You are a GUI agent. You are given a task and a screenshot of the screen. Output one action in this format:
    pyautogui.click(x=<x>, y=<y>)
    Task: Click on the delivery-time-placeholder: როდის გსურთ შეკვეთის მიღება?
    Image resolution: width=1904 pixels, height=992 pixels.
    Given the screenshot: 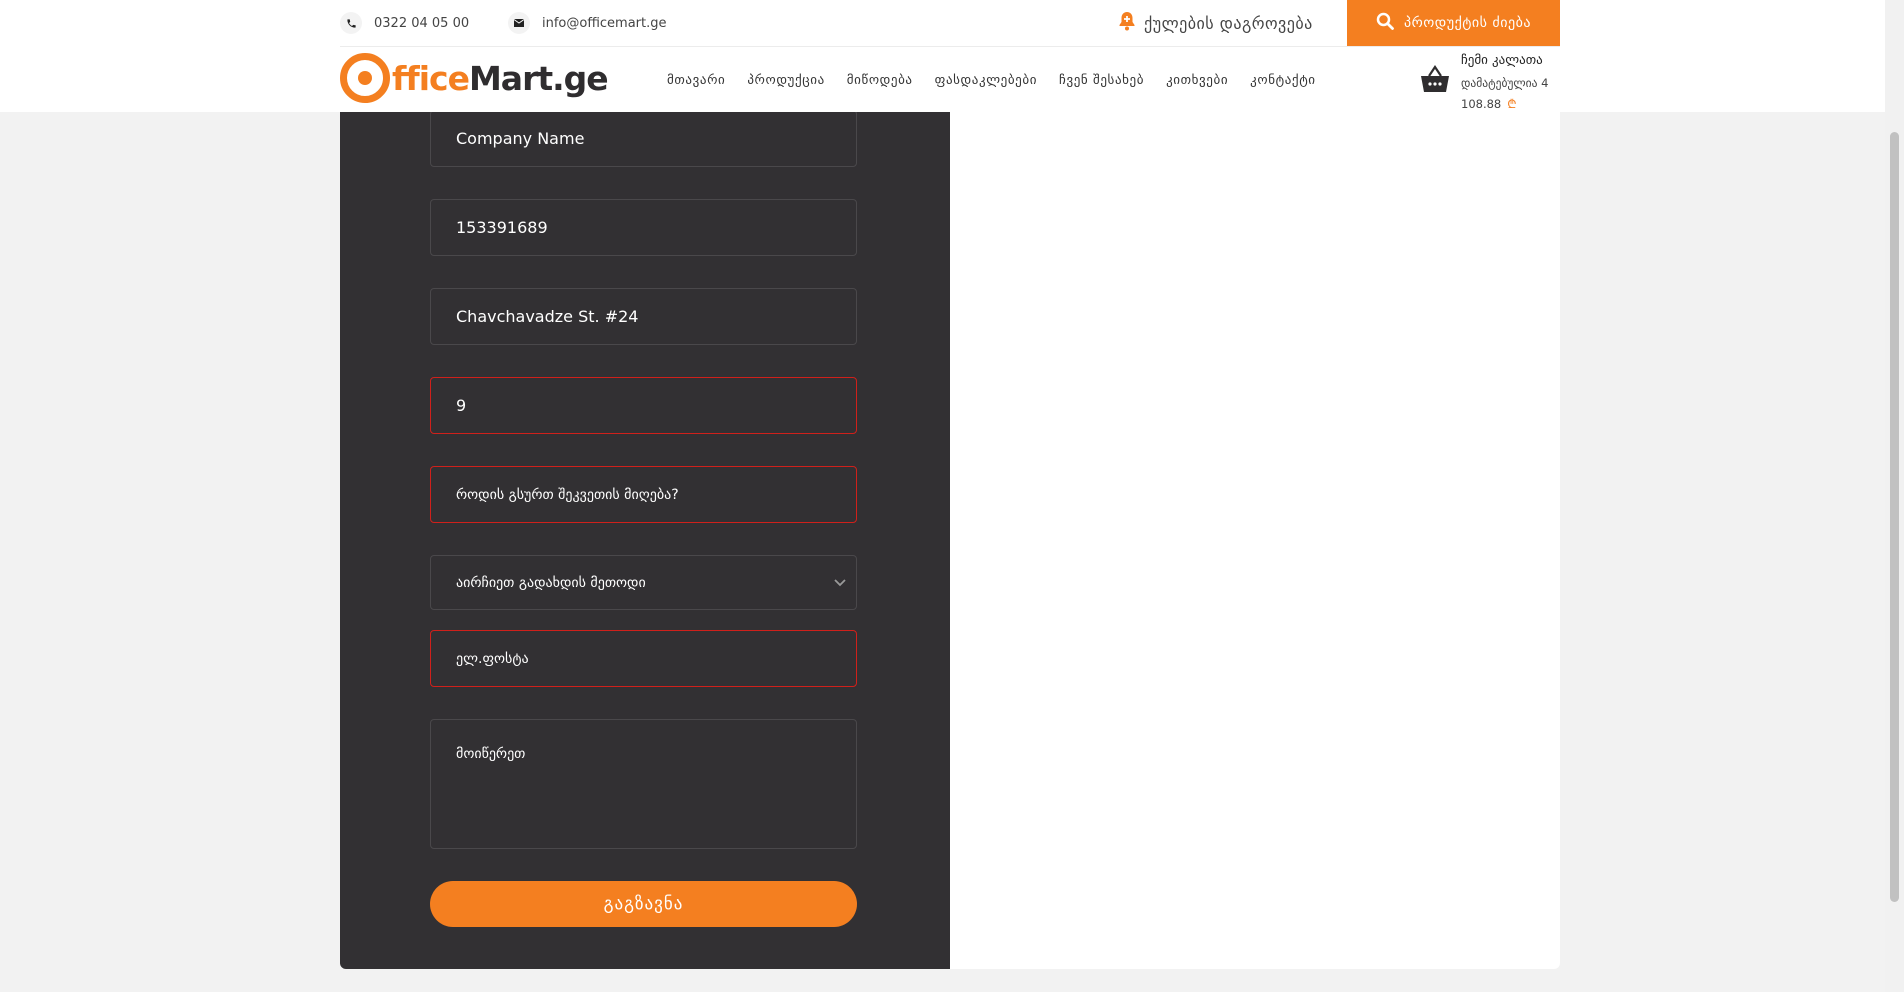 What is the action you would take?
    pyautogui.click(x=567, y=494)
    